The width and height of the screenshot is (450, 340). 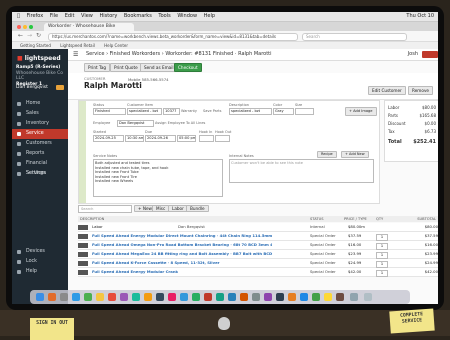 What do you see at coordinates (134, 138) in the screenshot?
I see `started-time: 10:30 am` at bounding box center [134, 138].